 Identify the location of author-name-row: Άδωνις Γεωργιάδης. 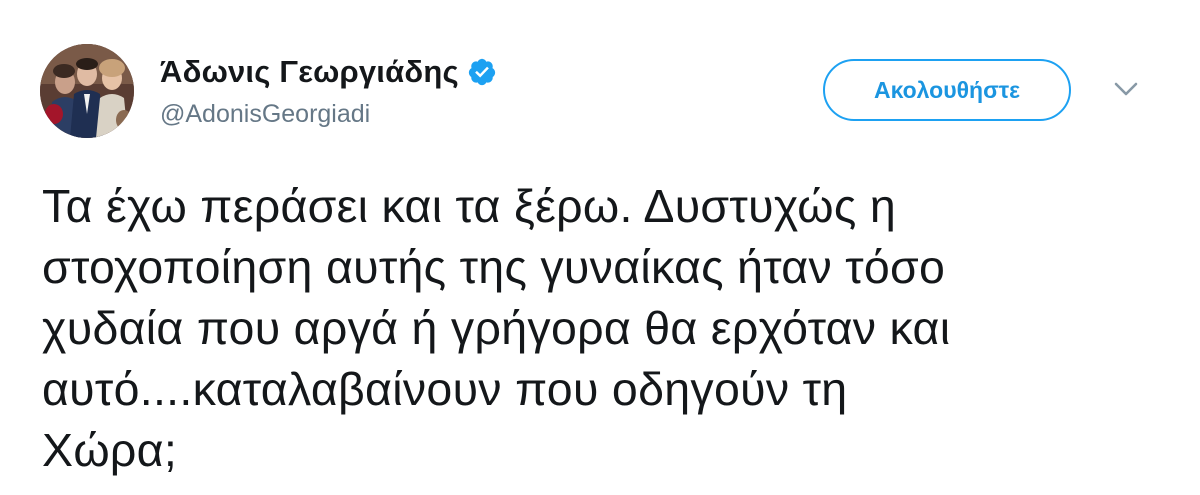
(328, 72).